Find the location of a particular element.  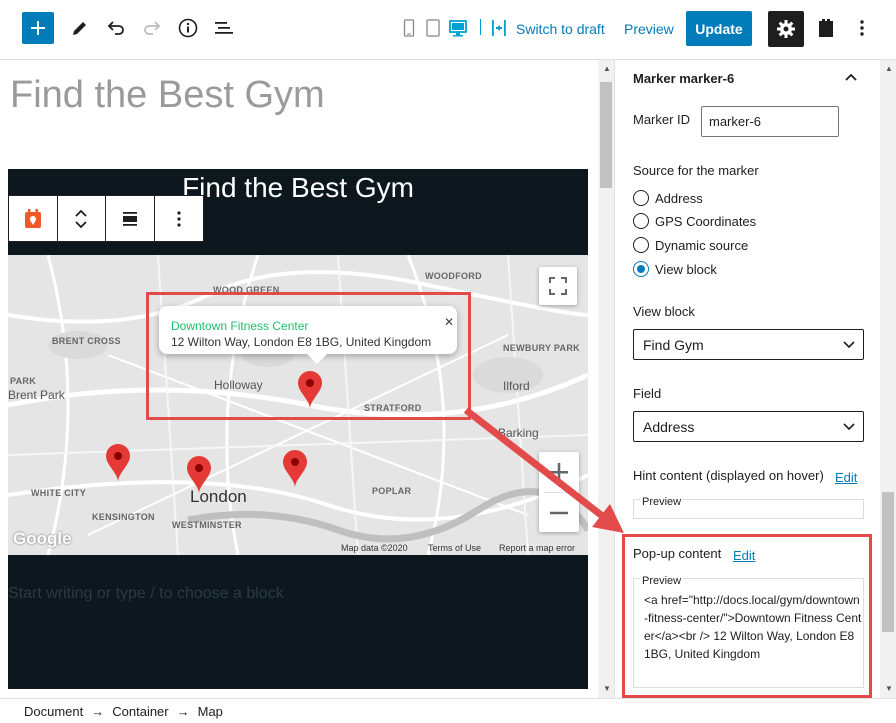

marker-id-label: Marker ID is located at coordinates (662, 119).